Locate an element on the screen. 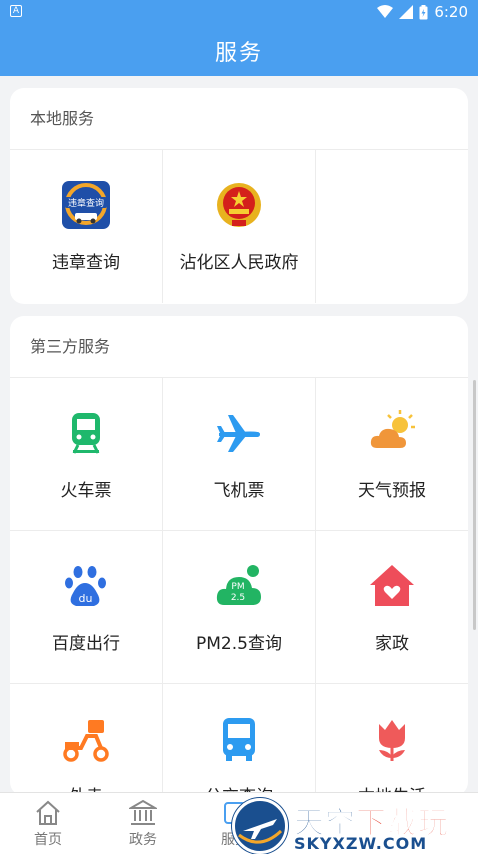  service-traffic-violation: 违章查询 违章查询 is located at coordinates (86, 226).